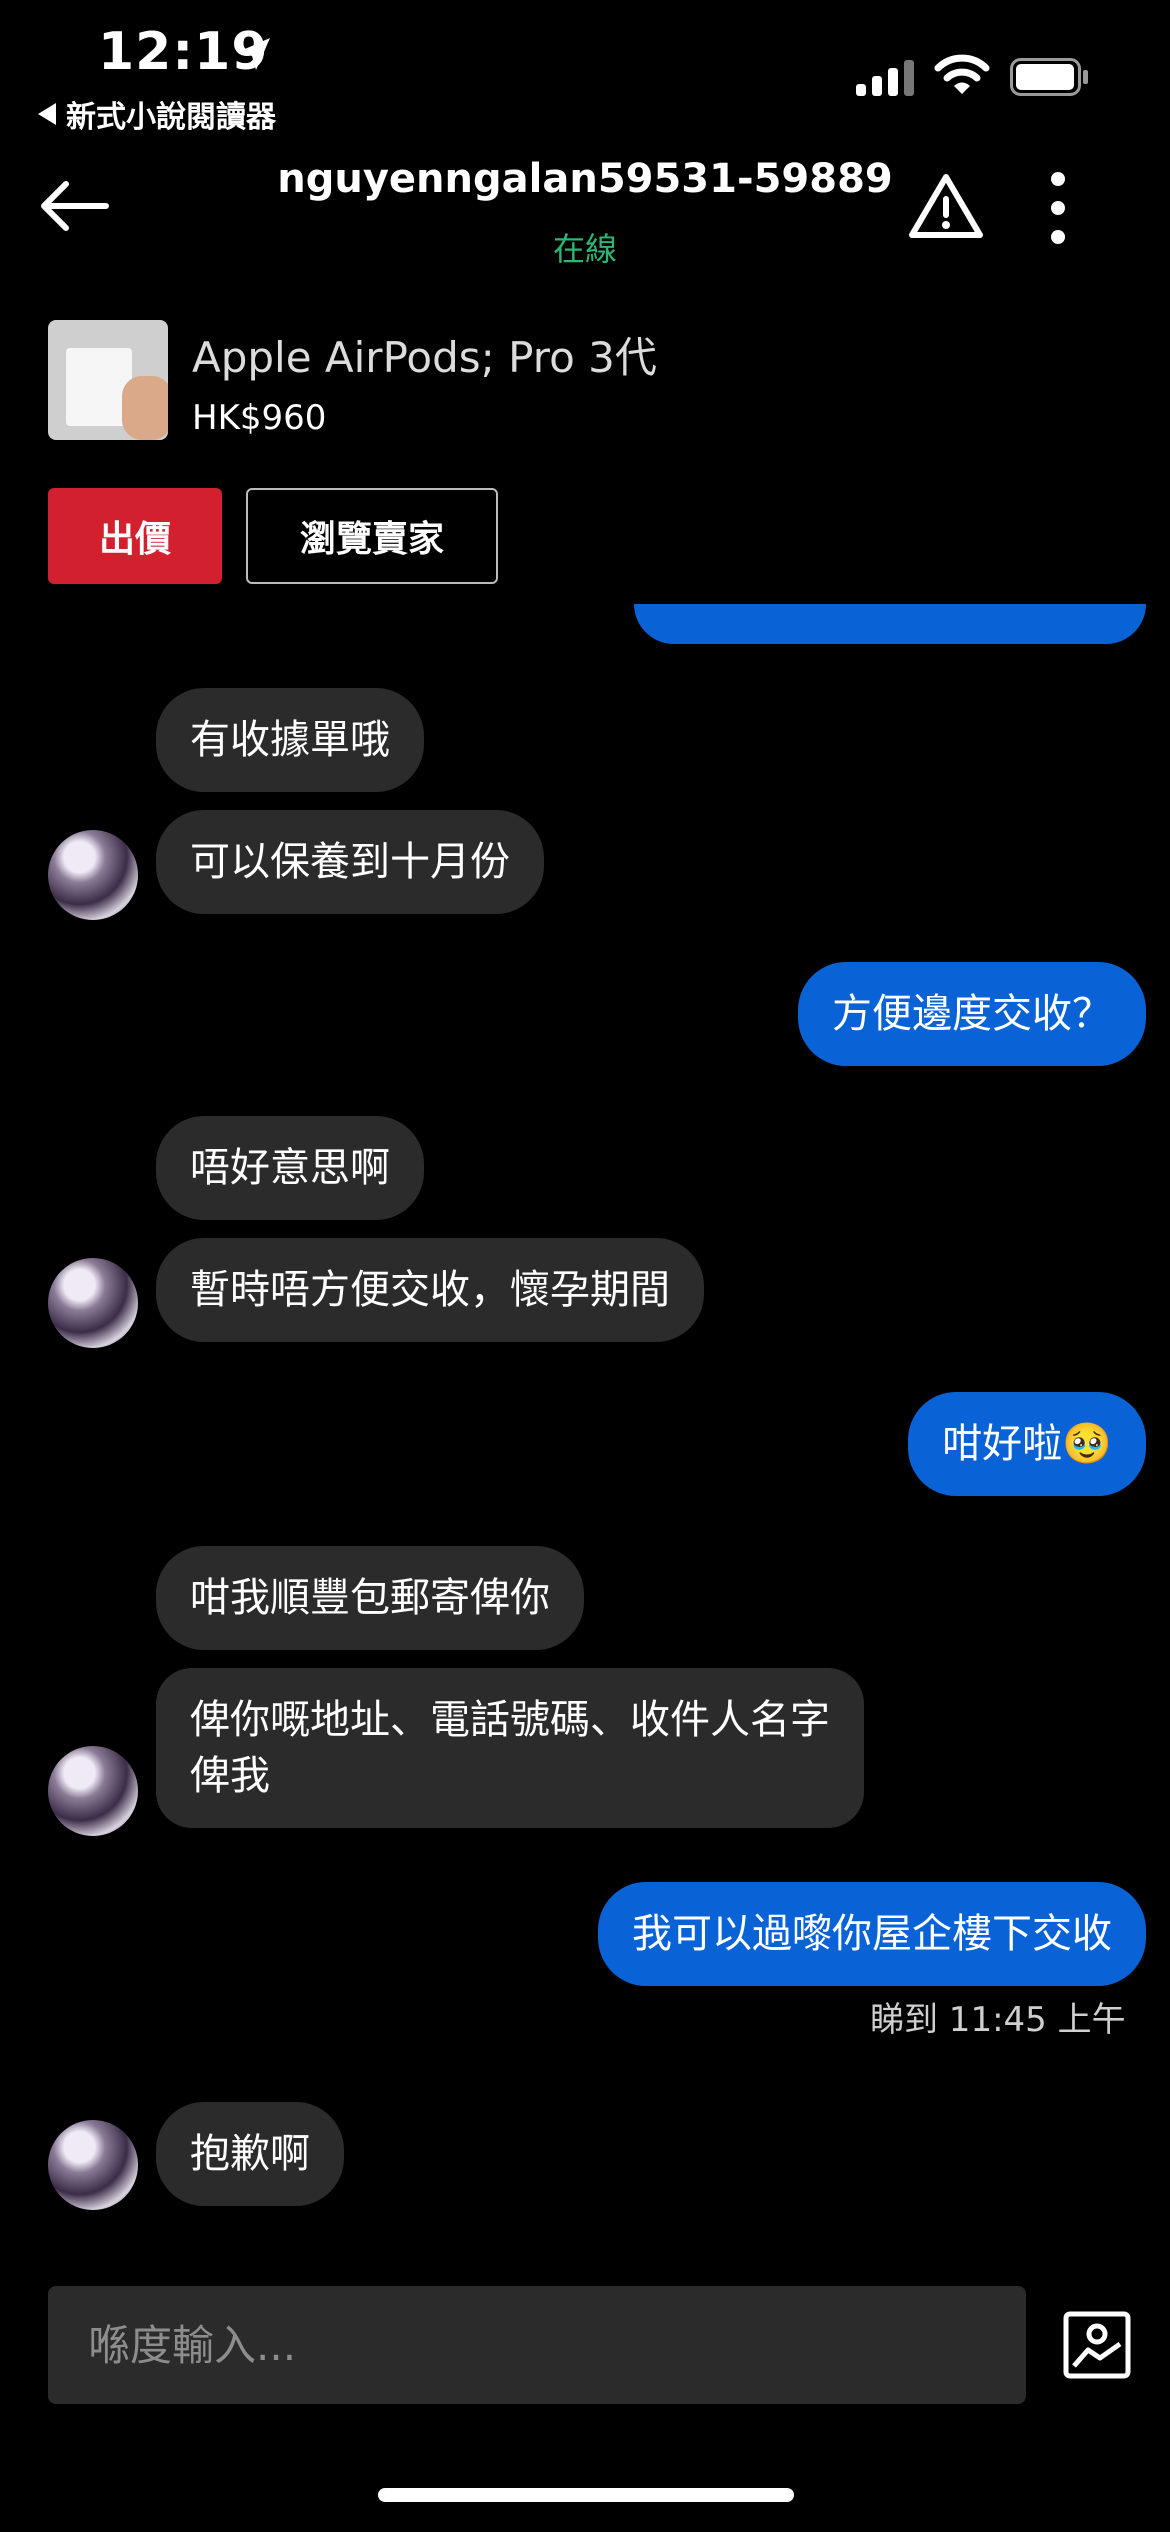 This screenshot has height=2532, width=1170. I want to click on product-thumbnail, so click(108, 380).